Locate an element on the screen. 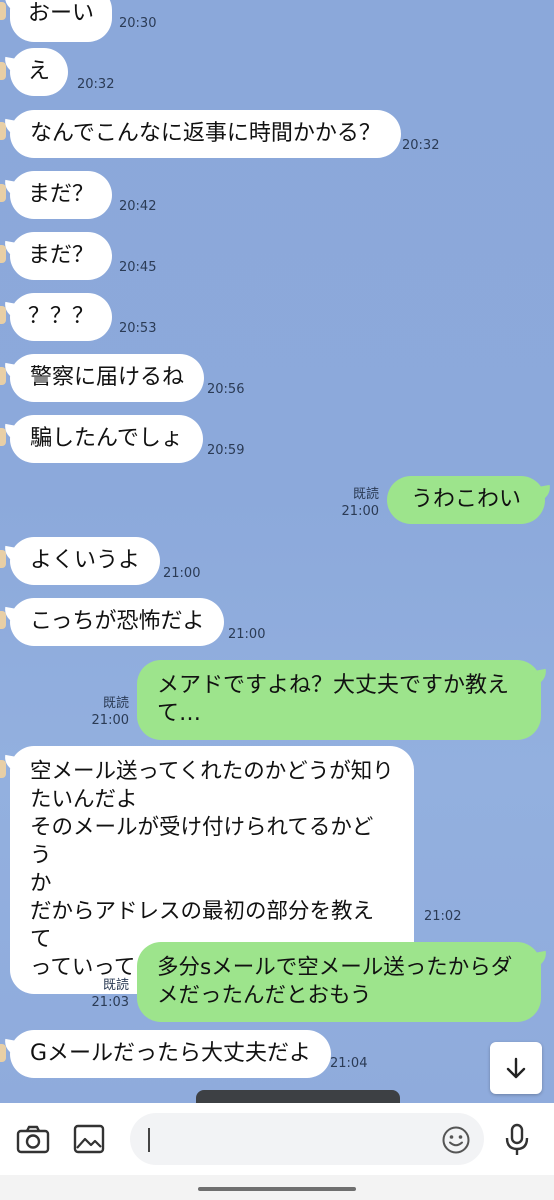 This screenshot has height=1200, width=554. message-input-bar is located at coordinates (277, 1139).